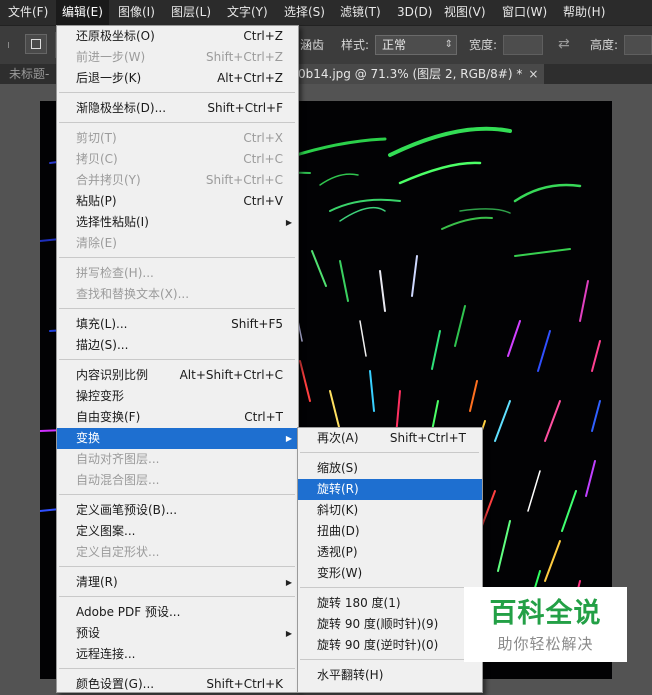 The width and height of the screenshot is (652, 695). What do you see at coordinates (465, 12) in the screenshot?
I see `menu-view: 视图(V)` at bounding box center [465, 12].